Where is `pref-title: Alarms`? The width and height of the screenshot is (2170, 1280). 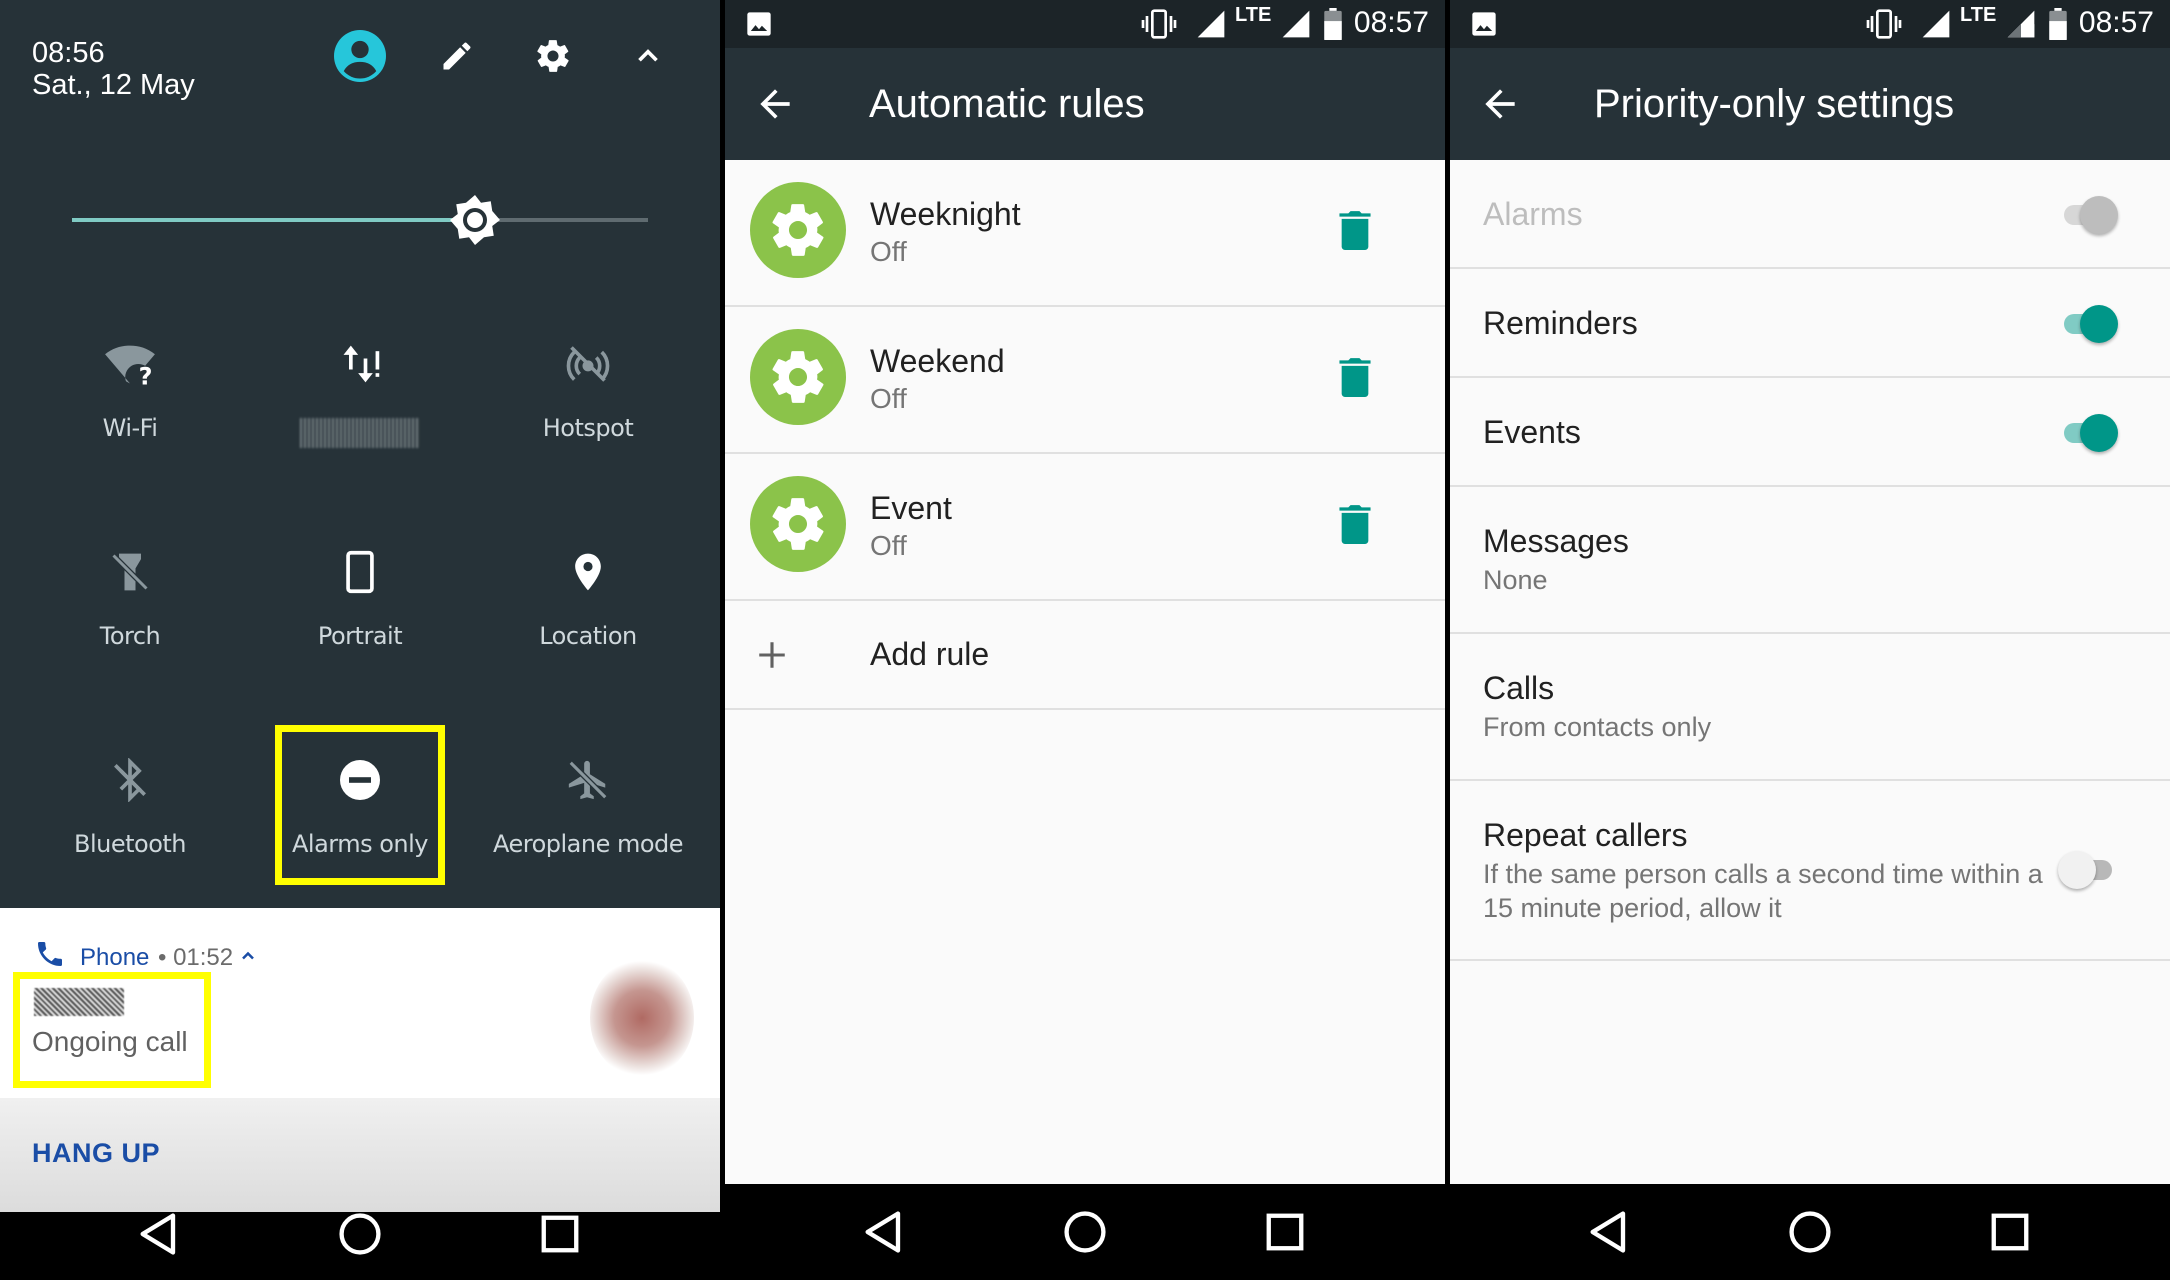 pref-title: Alarms is located at coordinates (1533, 214).